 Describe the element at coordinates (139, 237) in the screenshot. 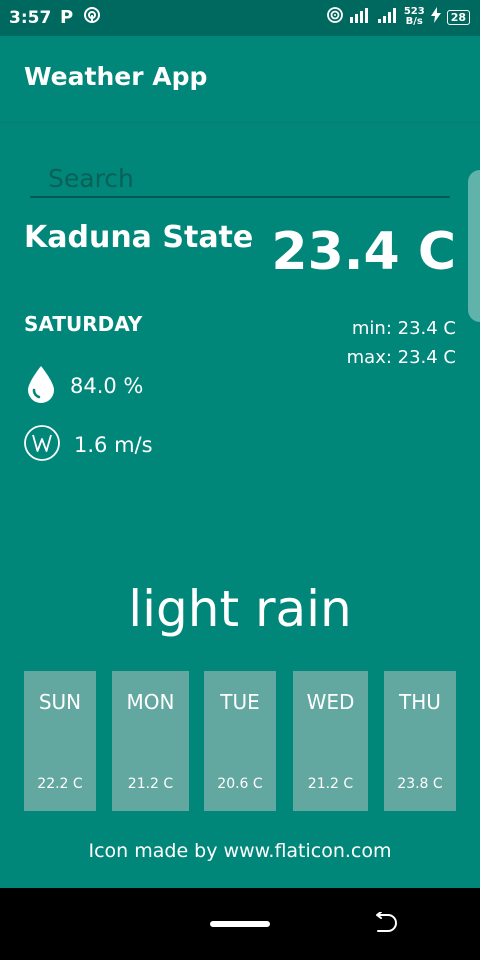

I see `city-name: Kaduna State` at that location.